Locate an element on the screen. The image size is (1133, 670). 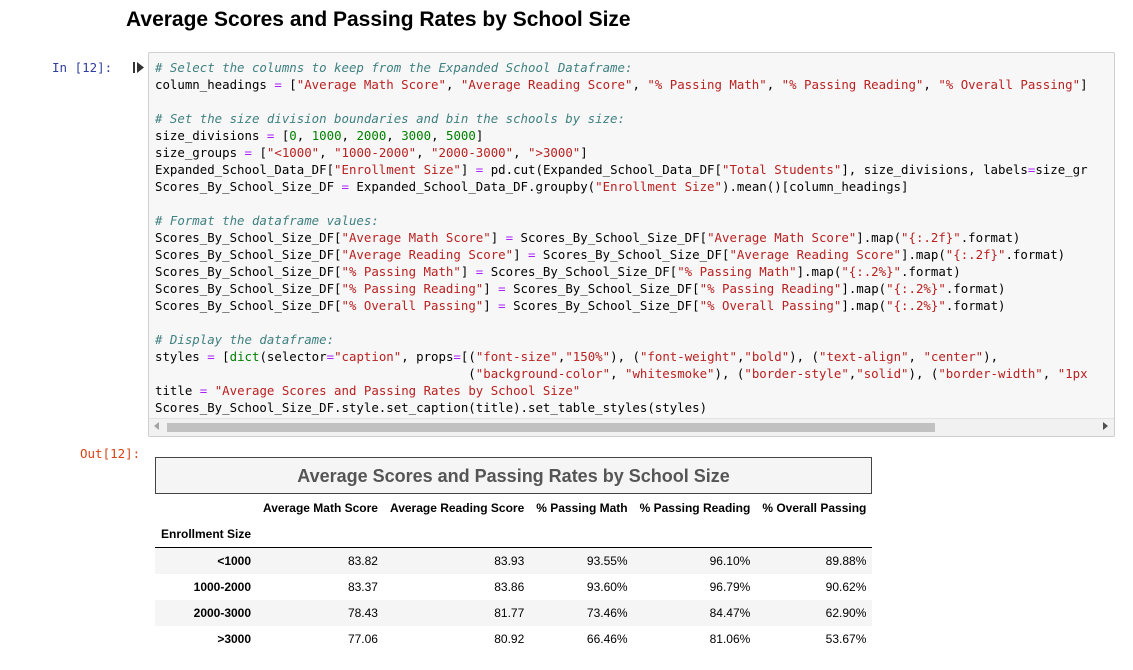
table-cell: 89.88% is located at coordinates (846, 561).